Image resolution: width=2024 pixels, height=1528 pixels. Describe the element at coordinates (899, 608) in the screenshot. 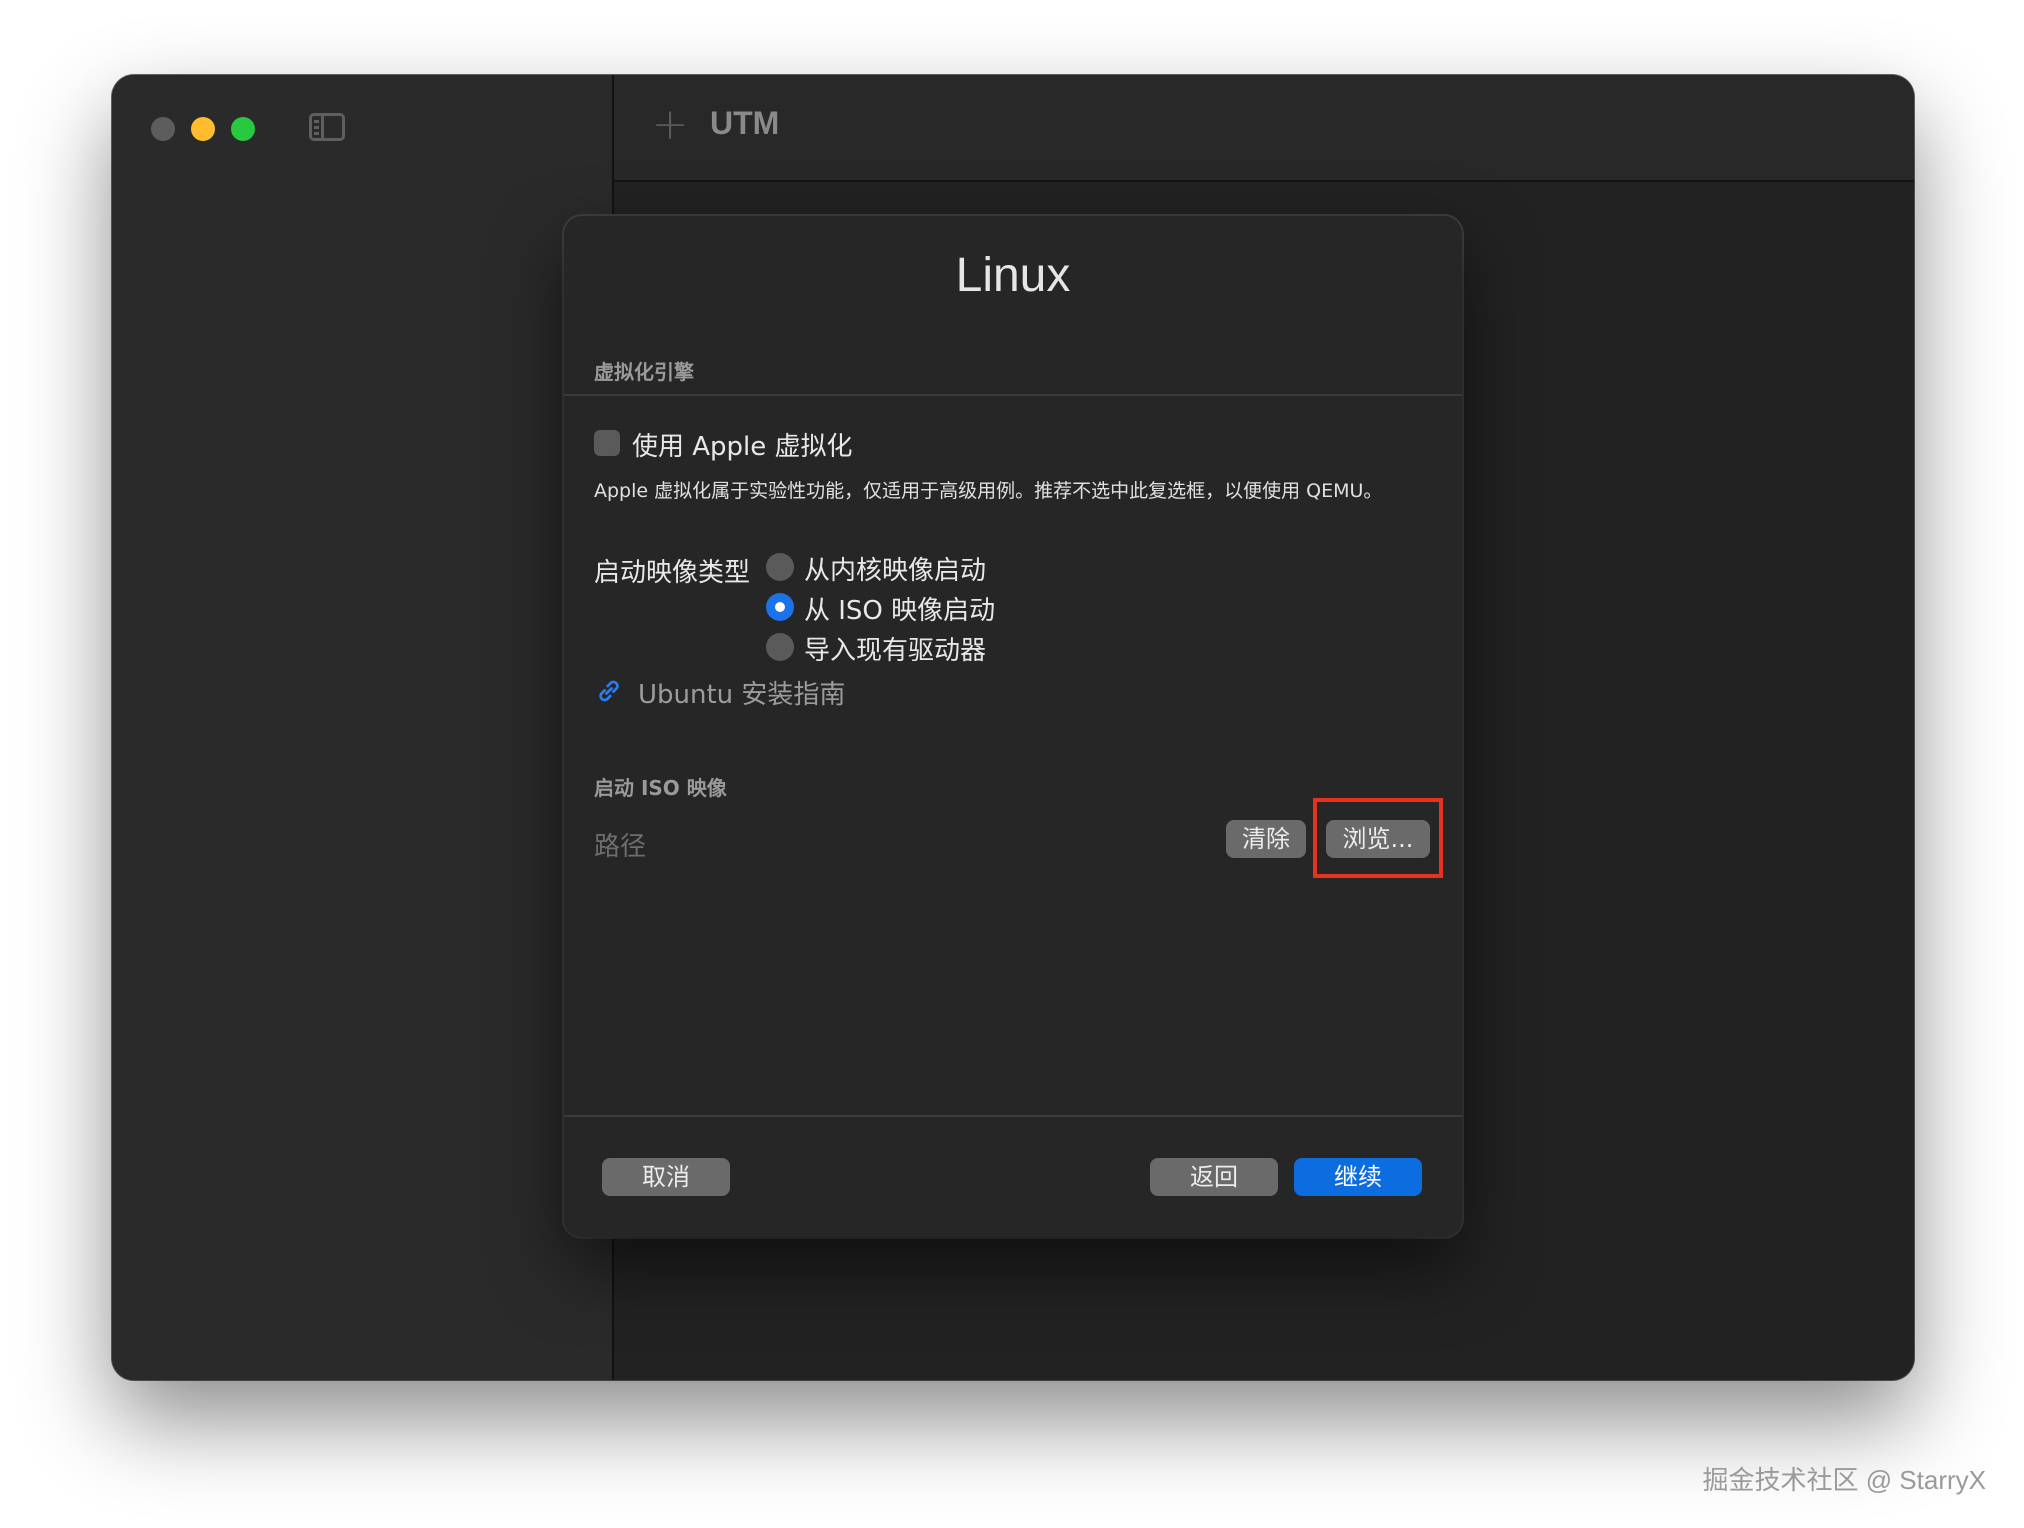

I see `radio-iso-image-label: 从 ISO 映像启动` at that location.